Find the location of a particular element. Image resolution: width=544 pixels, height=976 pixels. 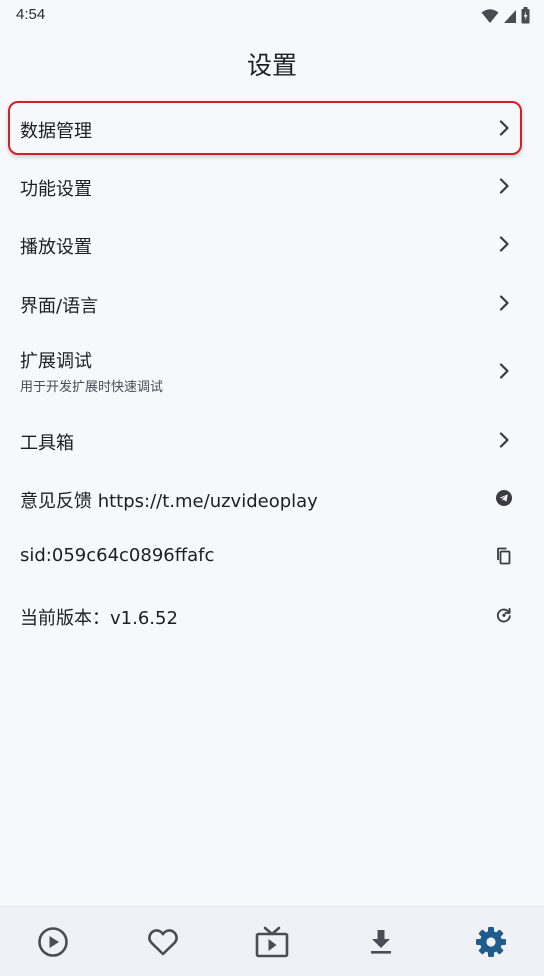

settings-item-label: 当前版本：v1.6.52 is located at coordinates (99, 618).